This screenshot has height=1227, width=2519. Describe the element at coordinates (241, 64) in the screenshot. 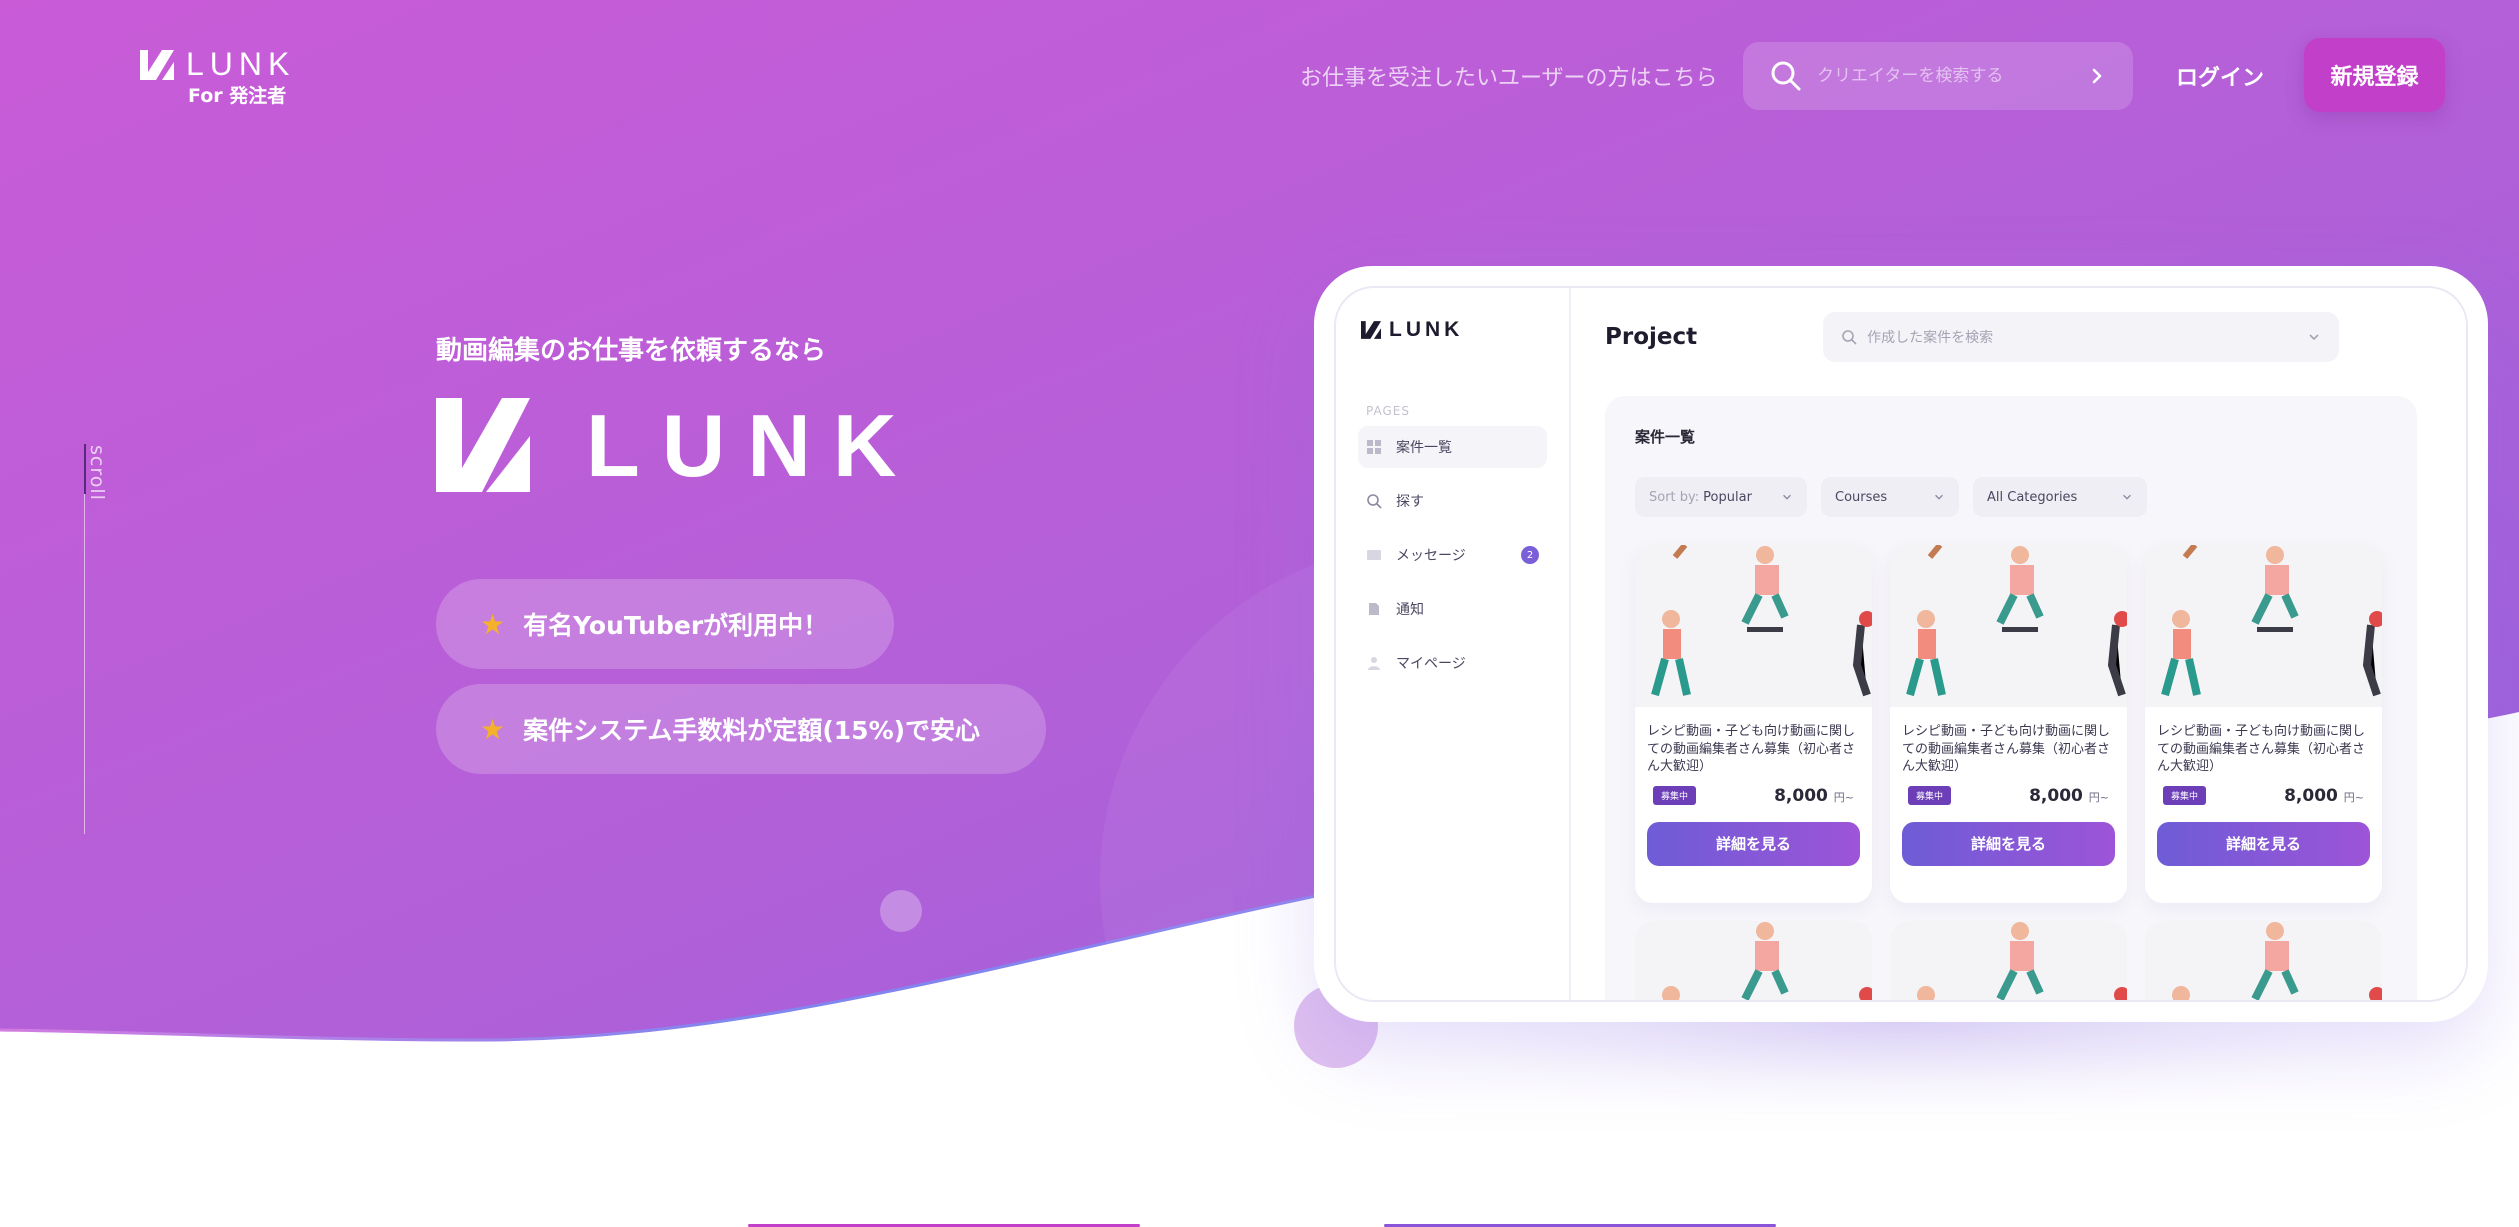

I see `logo-wordmark: LUNK` at that location.